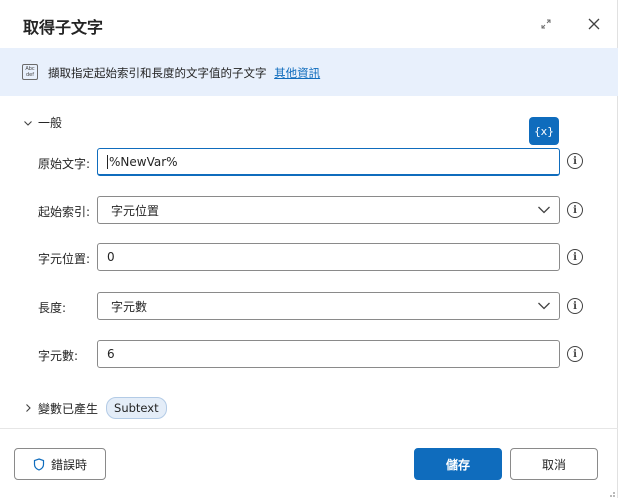 This screenshot has width=634, height=498. I want to click on char-count-label: 字元數:, so click(58, 356).